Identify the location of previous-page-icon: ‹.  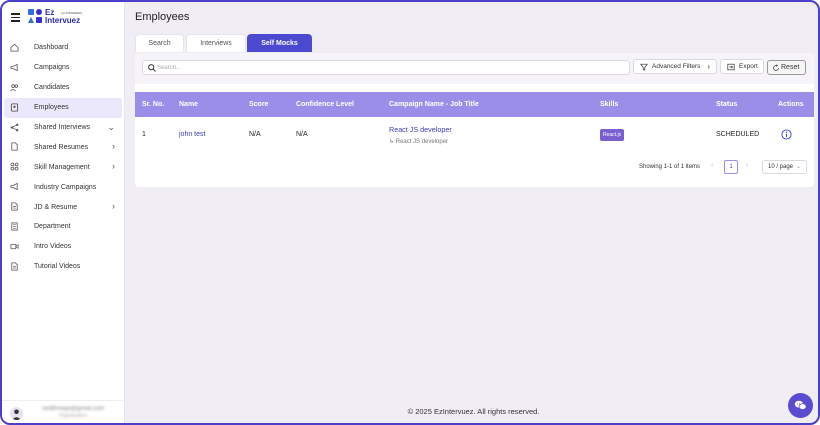
(712, 165).